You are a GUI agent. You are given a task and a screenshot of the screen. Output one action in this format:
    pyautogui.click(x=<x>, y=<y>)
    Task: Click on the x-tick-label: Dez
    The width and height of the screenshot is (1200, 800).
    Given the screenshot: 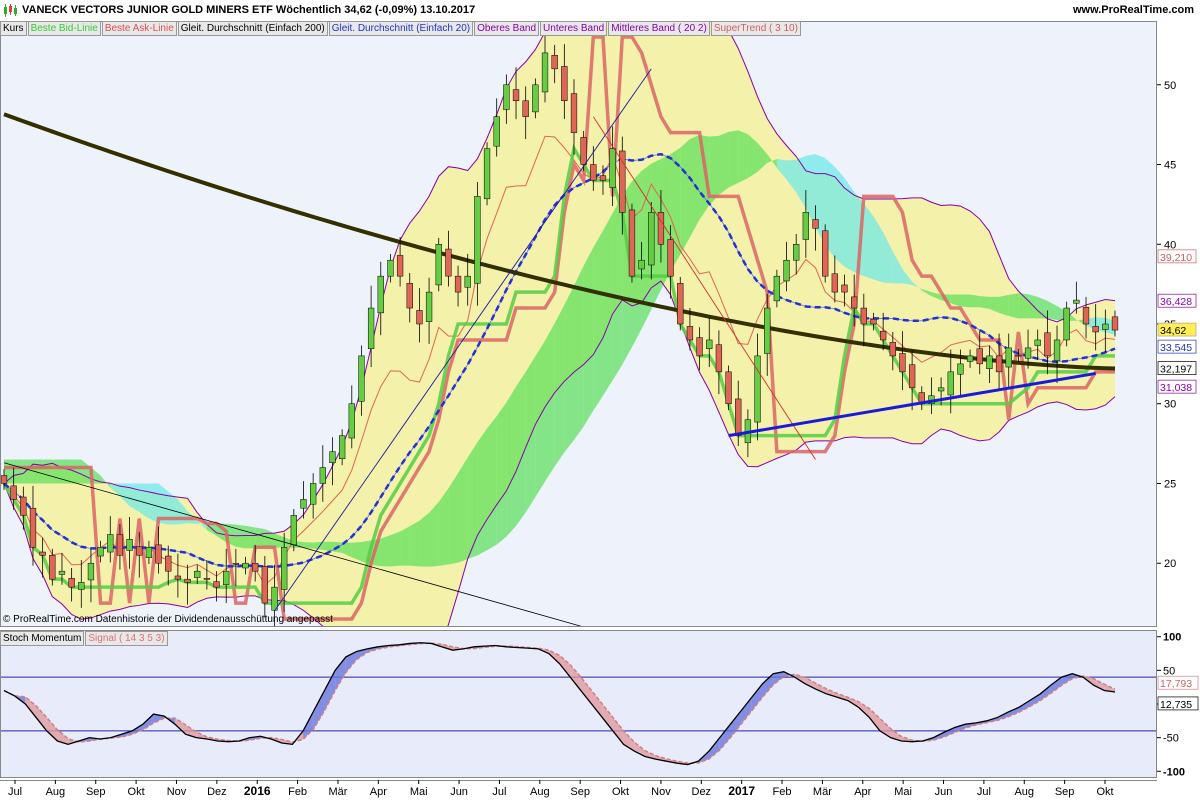 What is the action you would take?
    pyautogui.click(x=702, y=792)
    